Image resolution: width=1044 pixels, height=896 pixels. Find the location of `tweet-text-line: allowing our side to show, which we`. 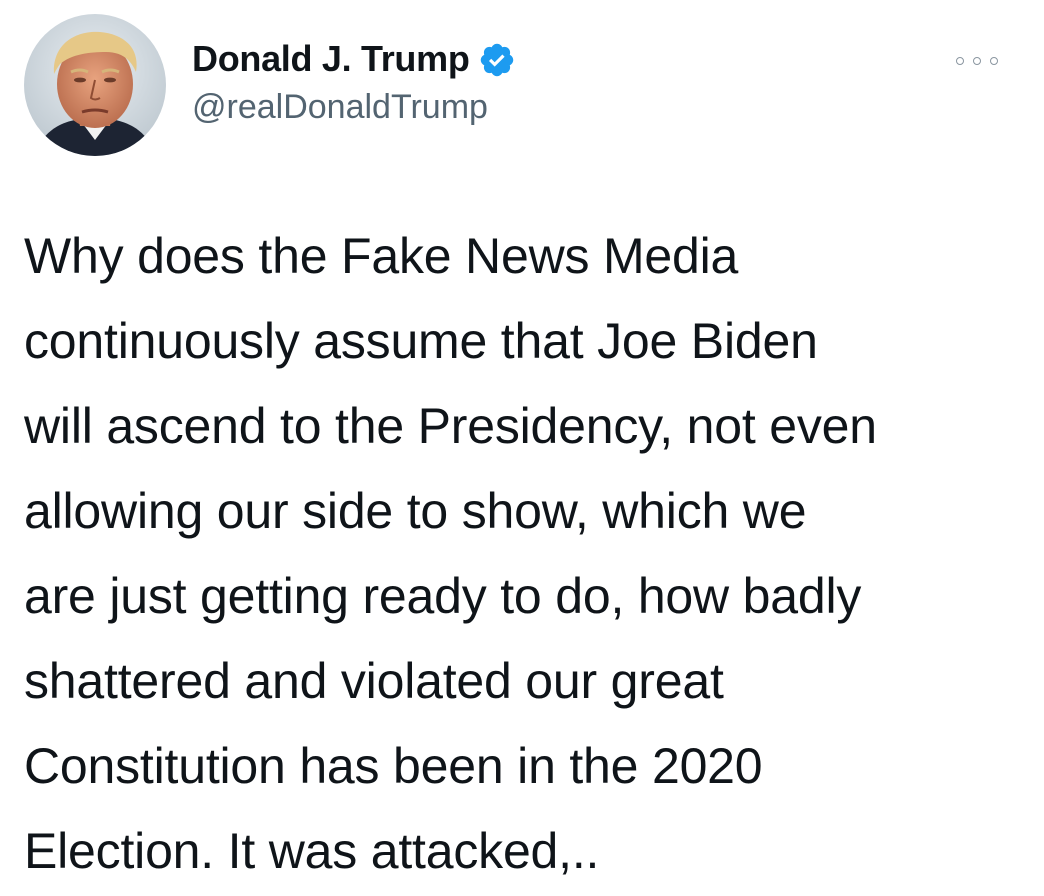

tweet-text-line: allowing our side to show, which we is located at coordinates (415, 511).